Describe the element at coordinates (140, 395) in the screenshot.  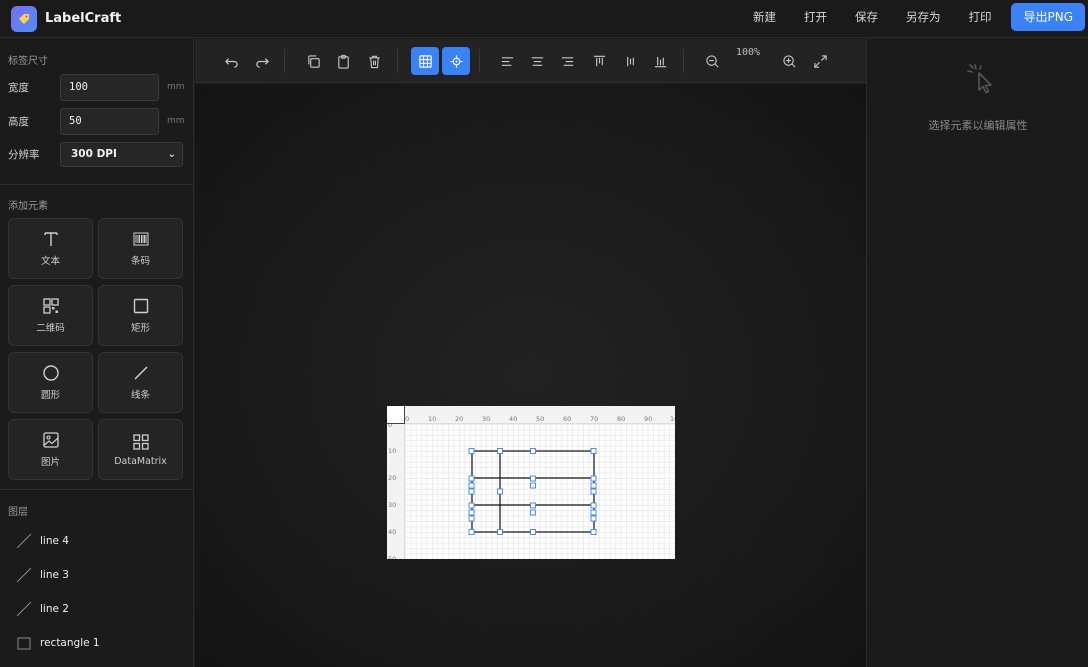
I see `tool-label: 线条` at that location.